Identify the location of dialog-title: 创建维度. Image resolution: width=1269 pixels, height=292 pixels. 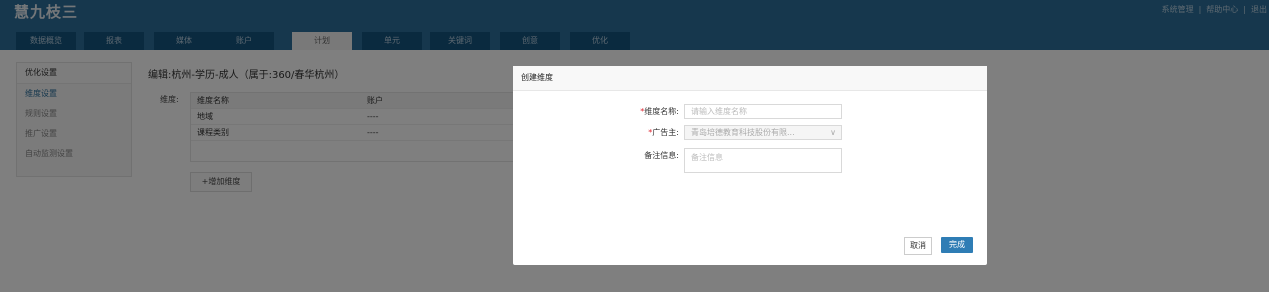
(750, 78).